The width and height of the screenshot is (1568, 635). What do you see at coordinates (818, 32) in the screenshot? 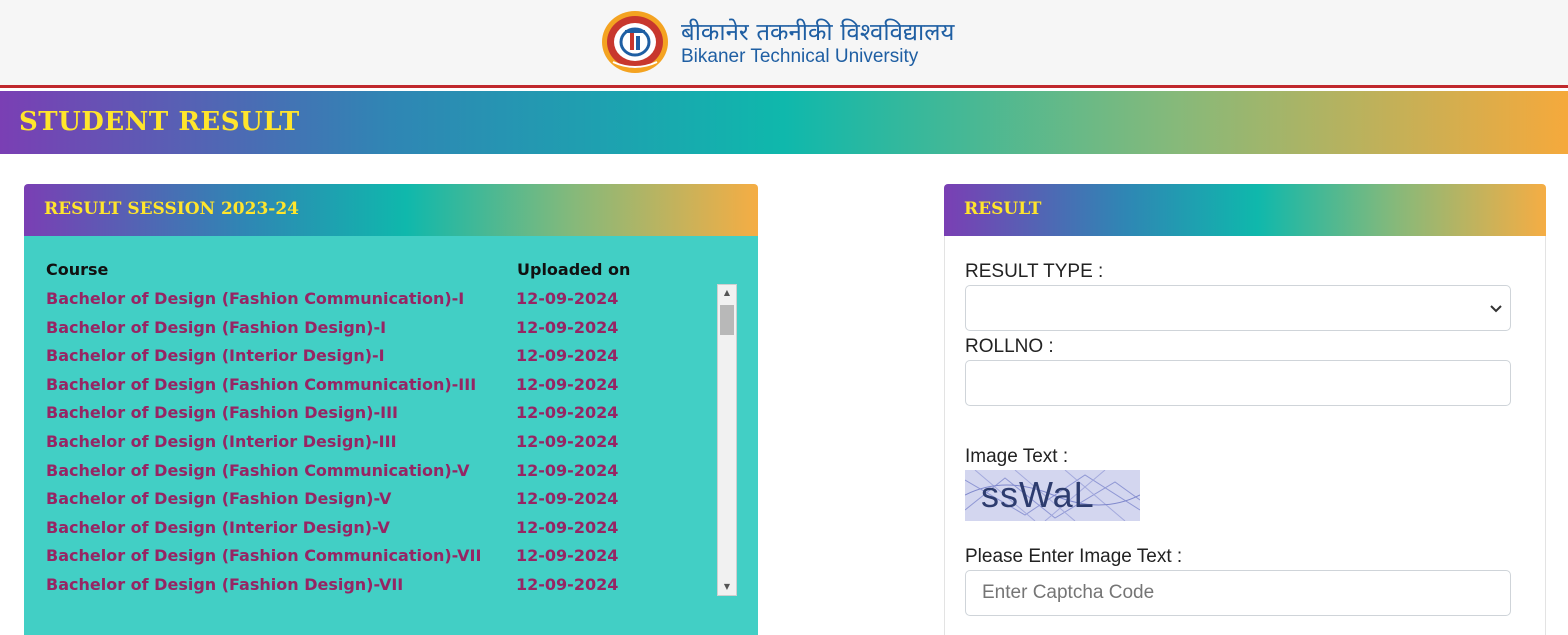
I see `university-name-hindi: बीकानेर तकनीकी विश्वविद्यालय` at bounding box center [818, 32].